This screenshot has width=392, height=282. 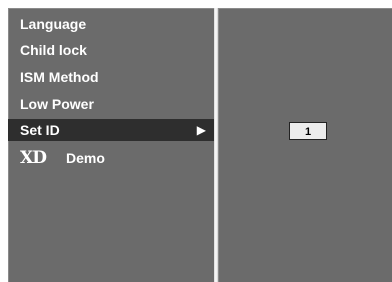 What do you see at coordinates (111, 158) in the screenshot?
I see `menu-item-xd-demo: XD Demo` at bounding box center [111, 158].